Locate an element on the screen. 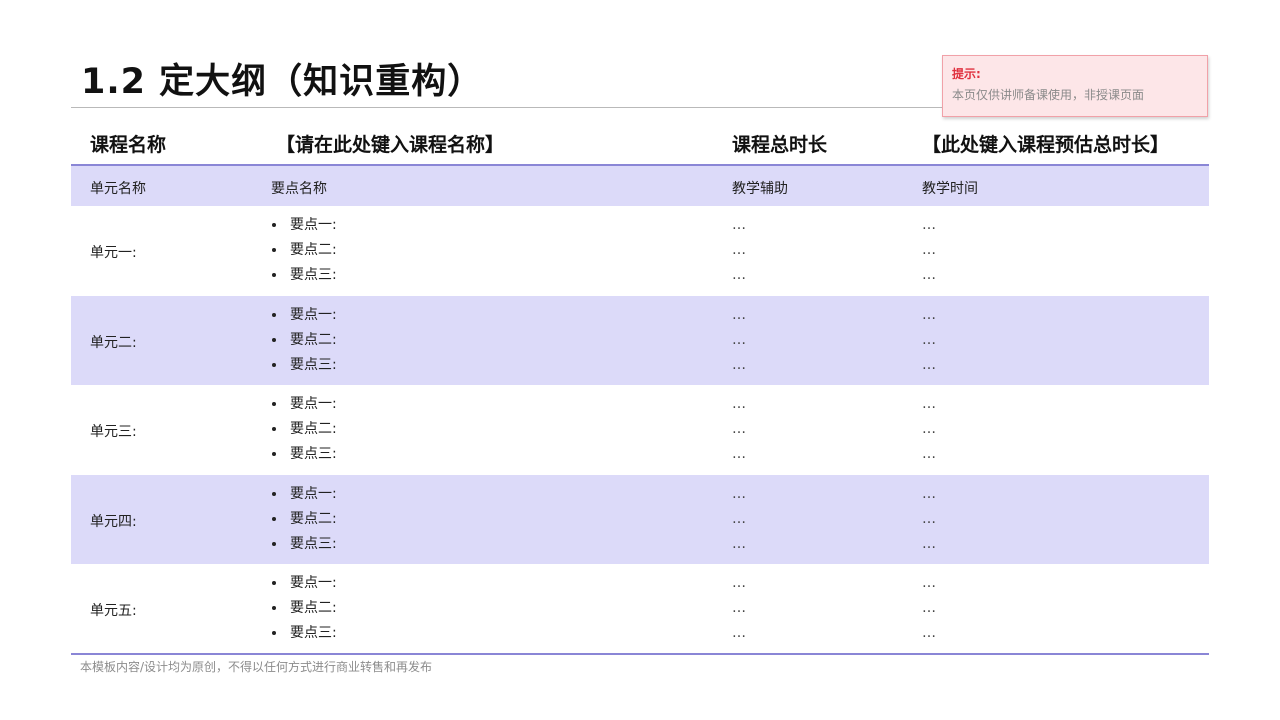 Image resolution: width=1280 pixels, height=720 pixels. tip-box: 提示: 本页仅供讲师备课使用，非授课页面 is located at coordinates (1075, 86).